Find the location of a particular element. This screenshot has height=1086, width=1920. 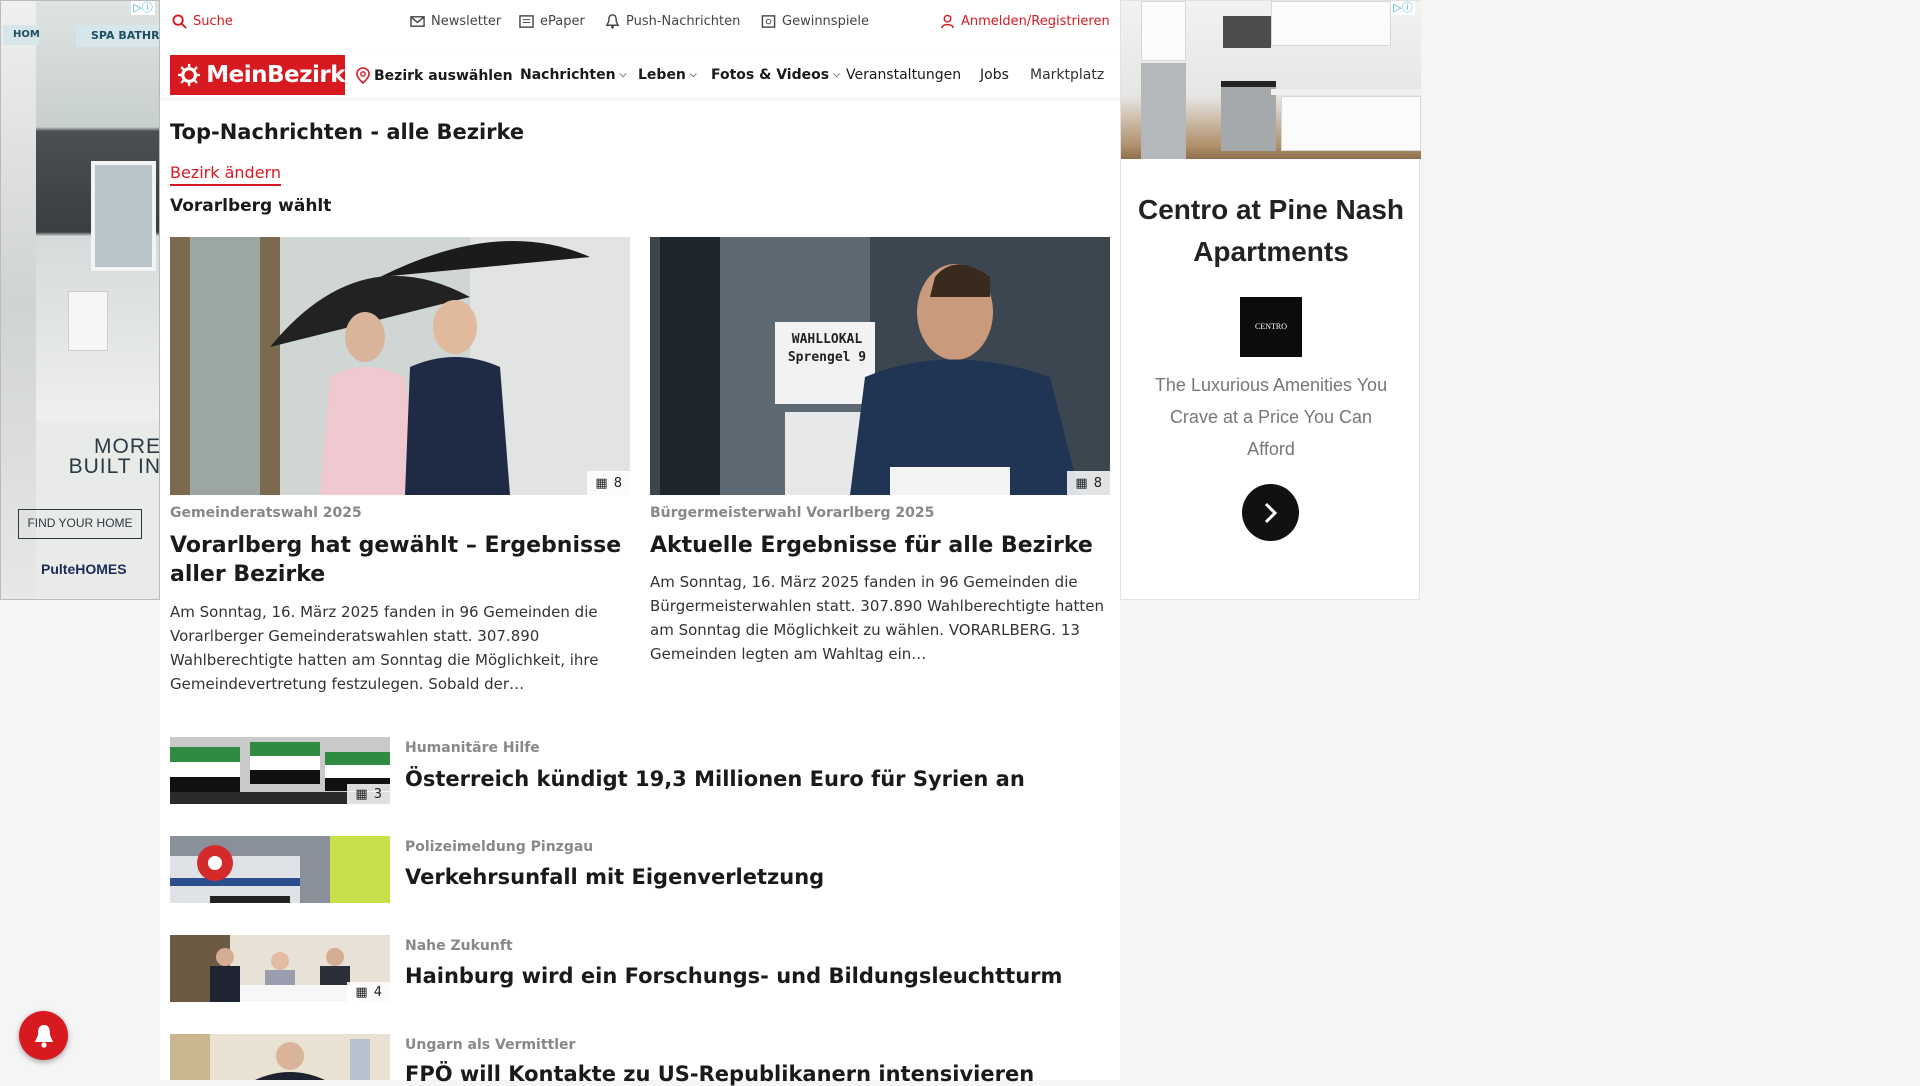

photo-count-badge: ▦ 4 is located at coordinates (368, 992).